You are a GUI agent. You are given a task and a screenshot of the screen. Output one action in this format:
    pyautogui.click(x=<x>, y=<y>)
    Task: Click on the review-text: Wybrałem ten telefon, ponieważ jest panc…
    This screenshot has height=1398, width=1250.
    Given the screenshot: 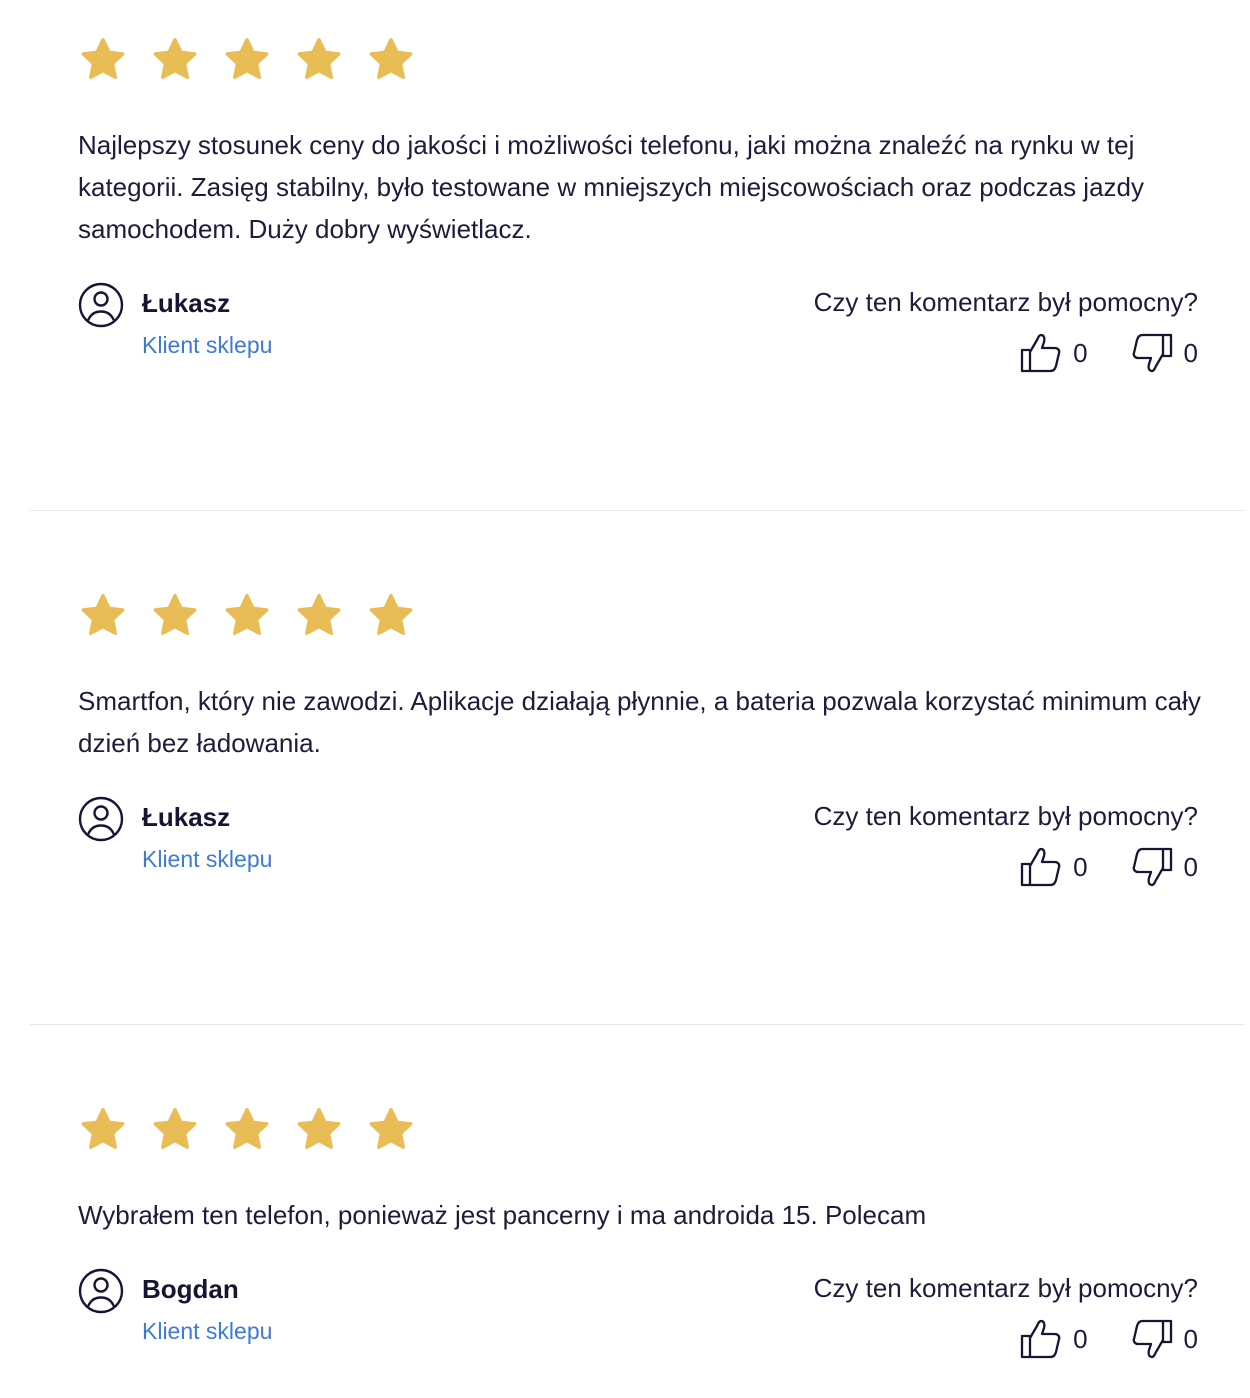 What is the action you would take?
    pyautogui.click(x=502, y=1215)
    